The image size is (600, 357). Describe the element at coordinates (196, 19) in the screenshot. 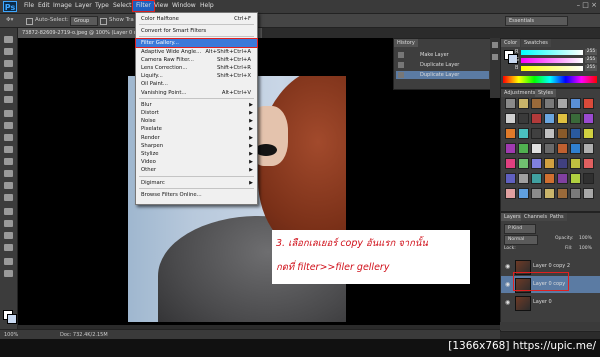

I see `menu-item-color-halftone: Color Halftone Ctrl+F` at that location.